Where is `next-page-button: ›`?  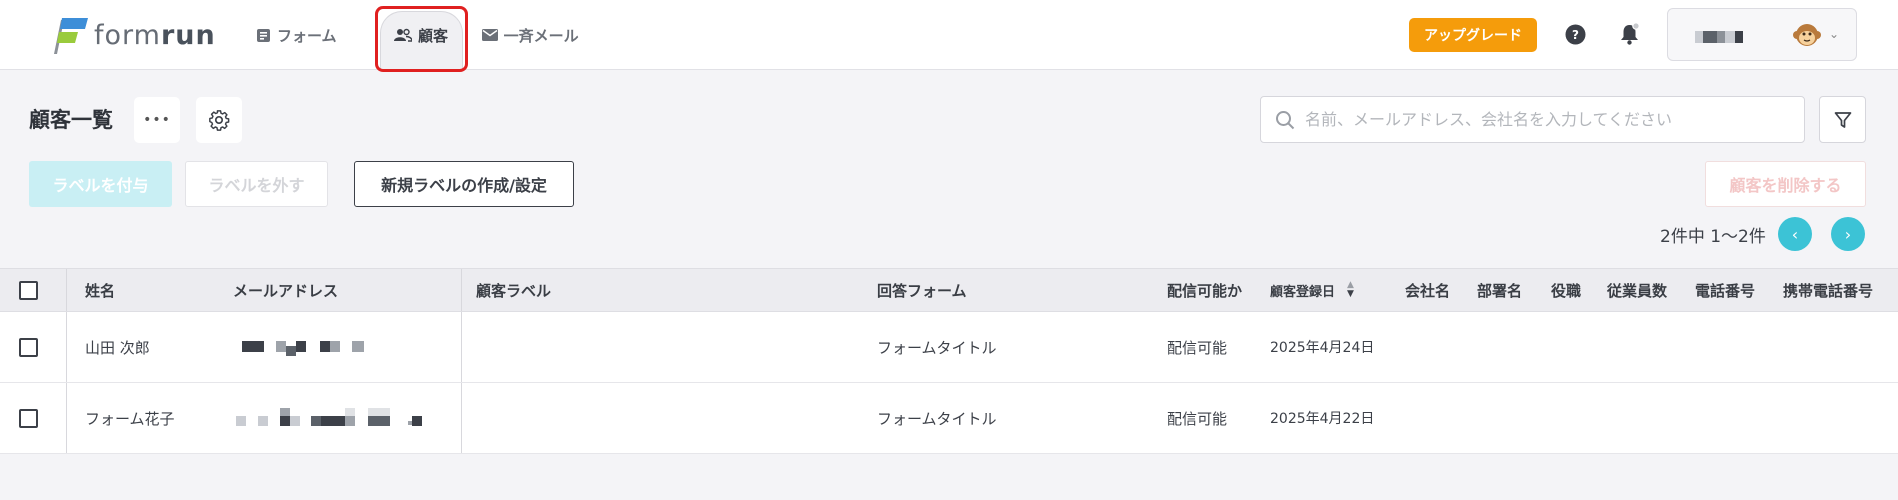 next-page-button: › is located at coordinates (1848, 234).